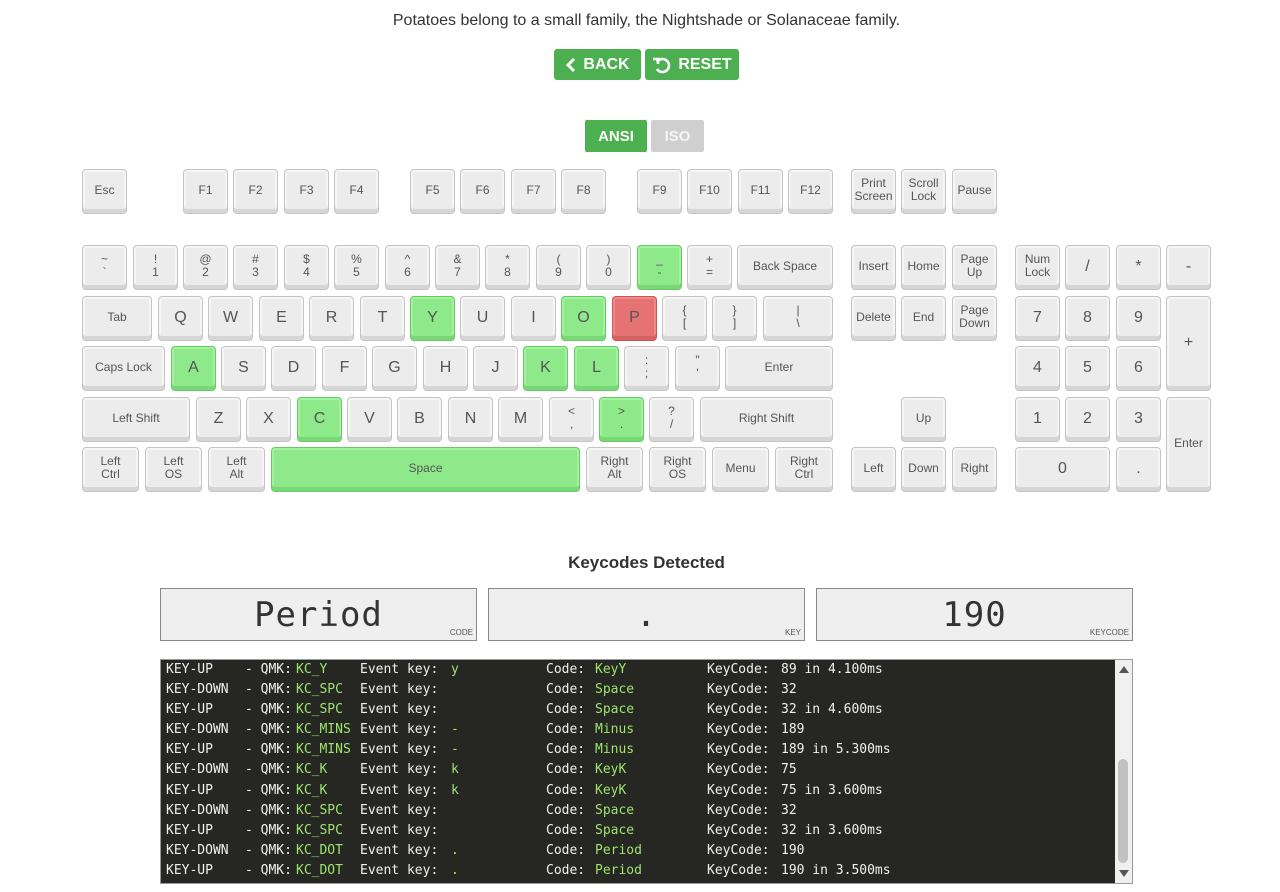 The height and width of the screenshot is (892, 1280). What do you see at coordinates (425, 469) in the screenshot?
I see `key-space: Space` at bounding box center [425, 469].